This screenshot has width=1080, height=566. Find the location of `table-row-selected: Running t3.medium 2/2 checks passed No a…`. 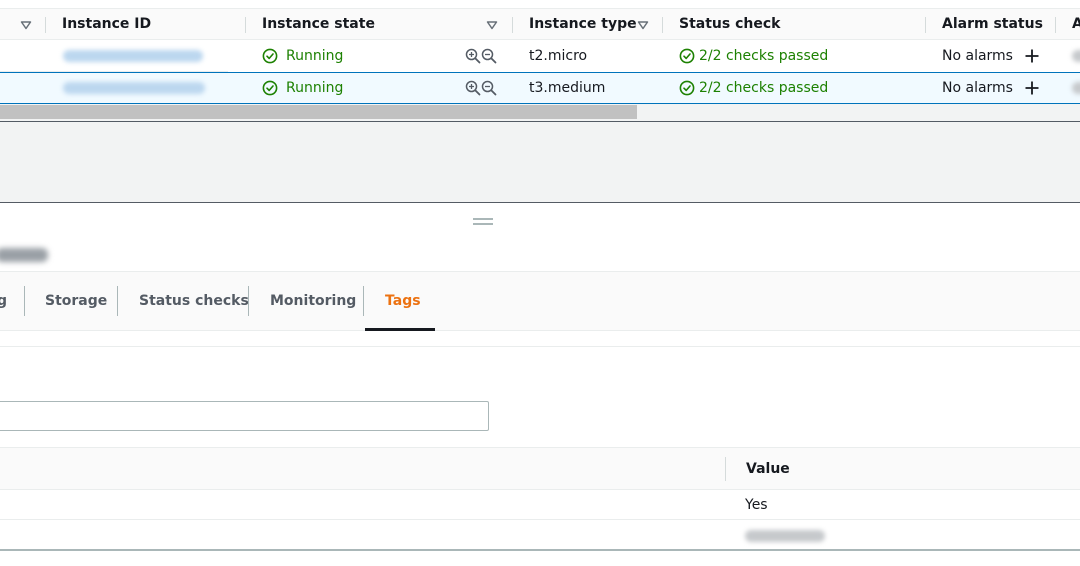

table-row-selected: Running t3.medium 2/2 checks passed No a… is located at coordinates (540, 88).